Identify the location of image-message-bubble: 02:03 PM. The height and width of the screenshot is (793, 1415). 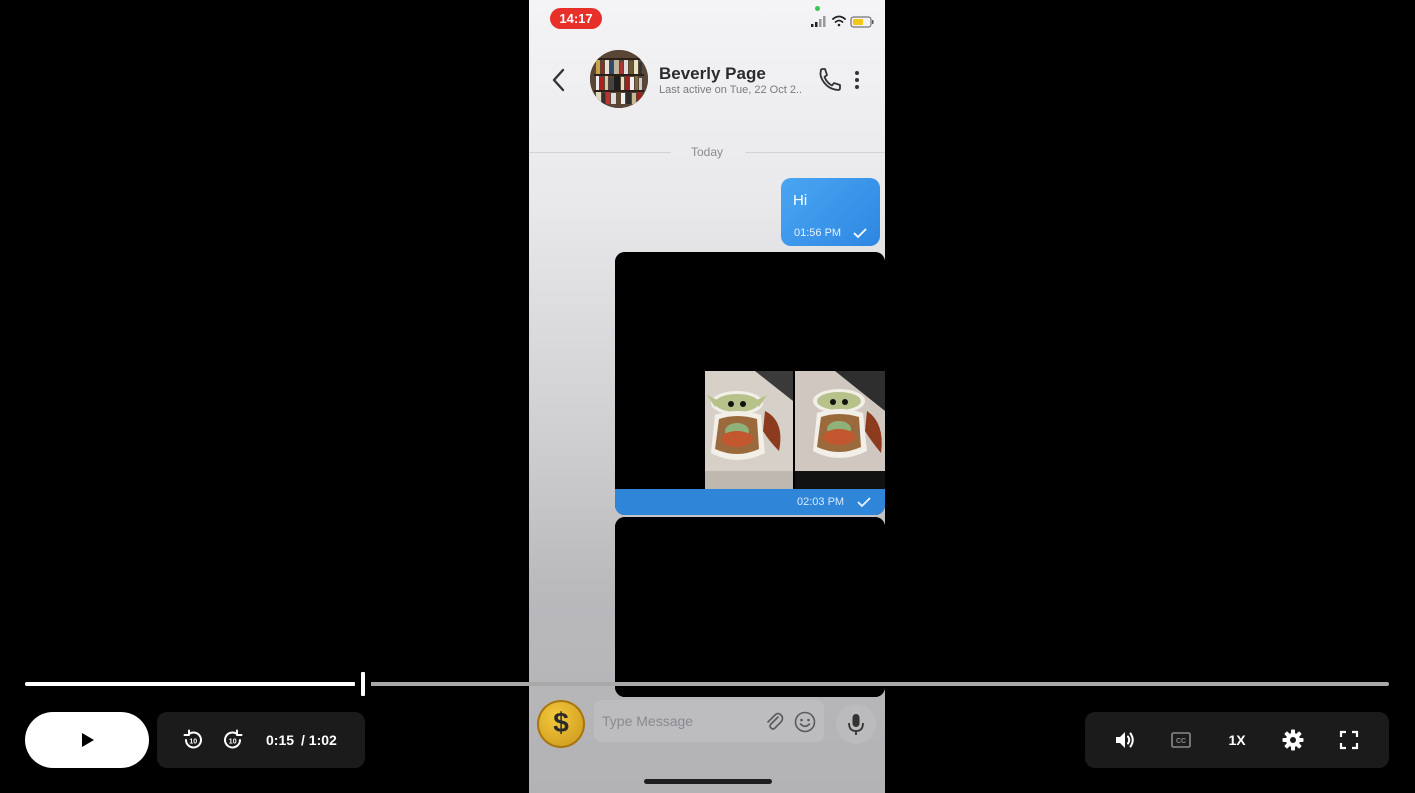
(750, 383).